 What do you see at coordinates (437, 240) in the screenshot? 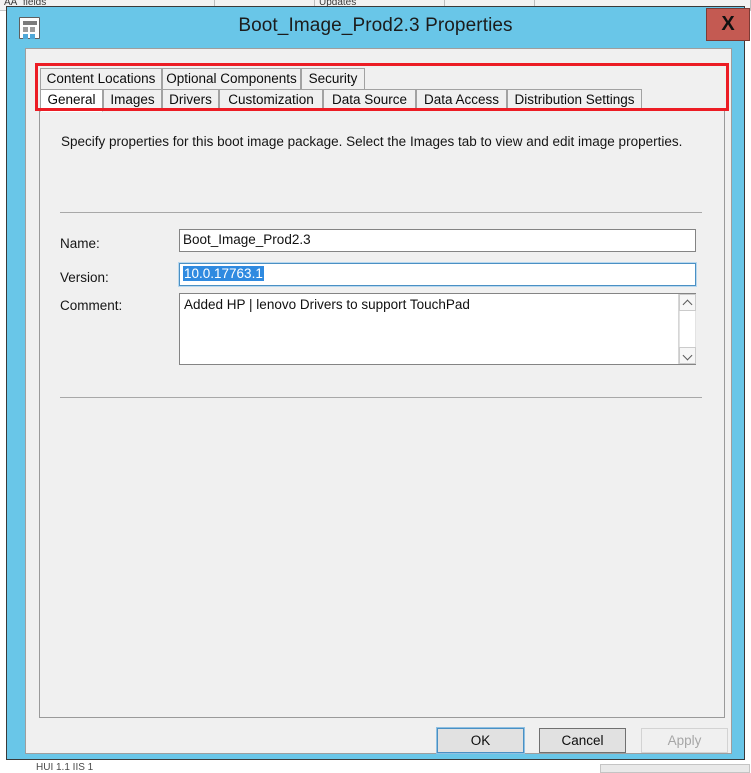
I see `name-input: Boot_Image_Prod2.3` at bounding box center [437, 240].